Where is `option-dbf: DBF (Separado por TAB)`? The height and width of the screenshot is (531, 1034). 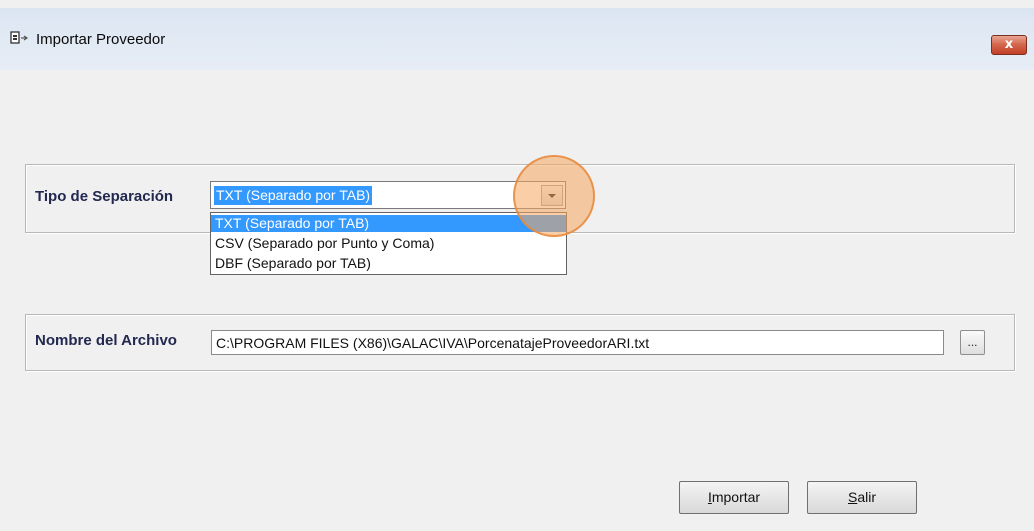
option-dbf: DBF (Separado por TAB) is located at coordinates (388, 263).